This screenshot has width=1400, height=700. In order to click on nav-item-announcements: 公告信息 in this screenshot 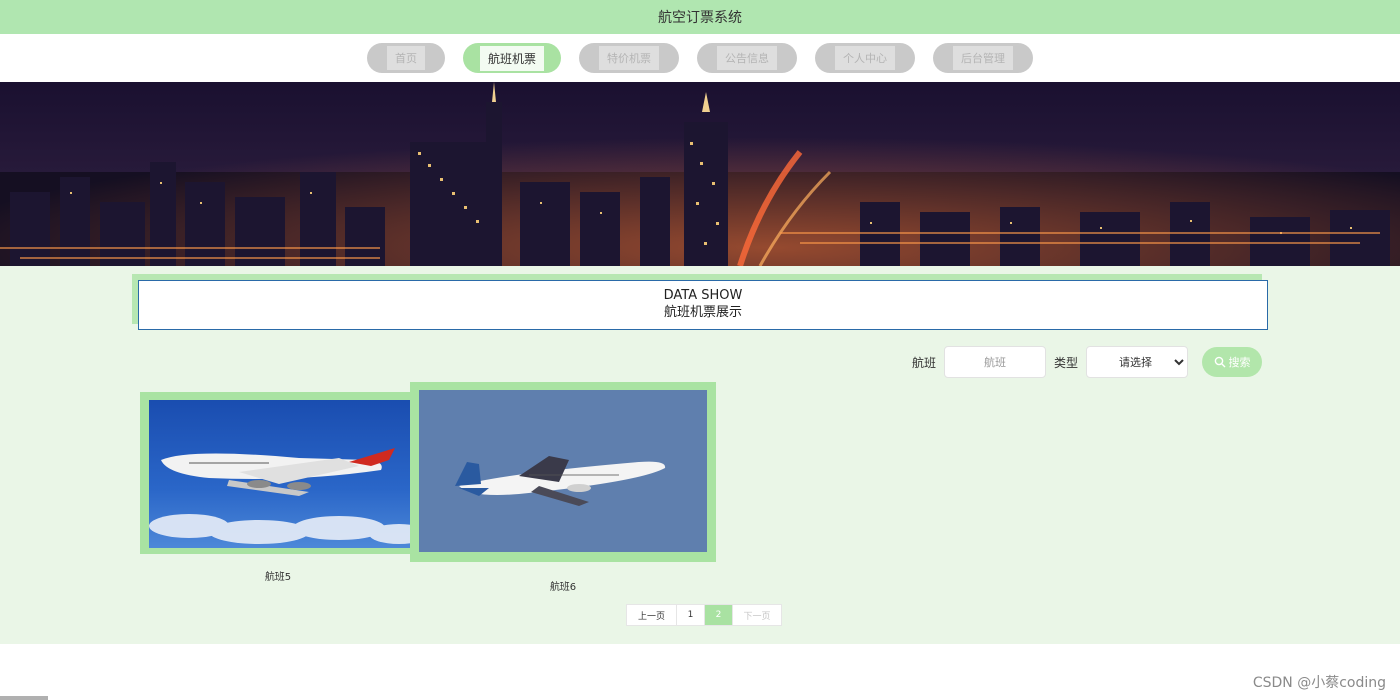, I will do `click(747, 58)`.